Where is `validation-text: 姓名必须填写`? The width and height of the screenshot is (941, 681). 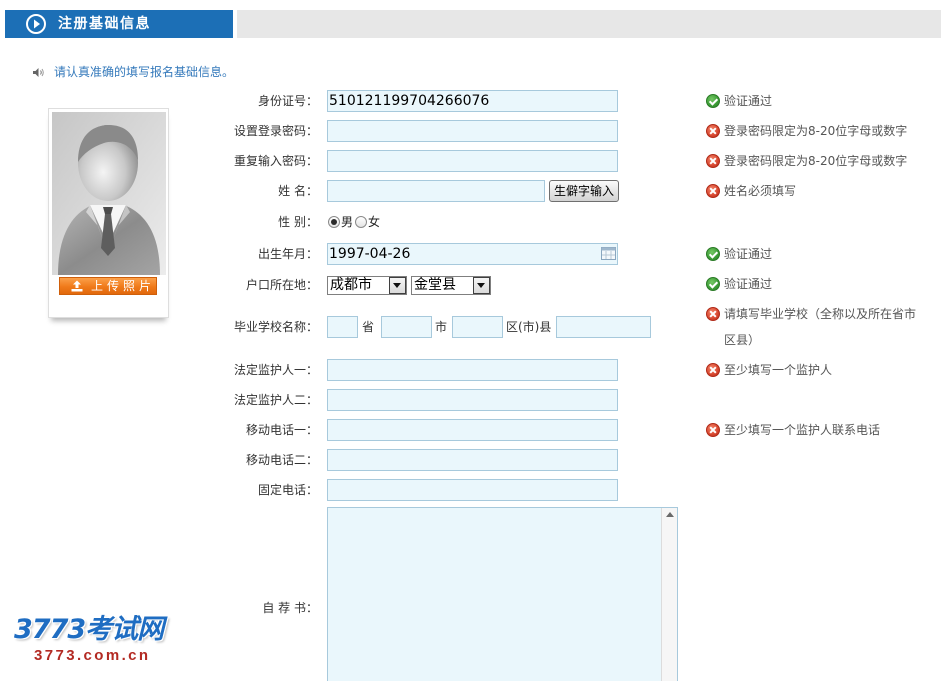
validation-text: 姓名必须填写 is located at coordinates (760, 191).